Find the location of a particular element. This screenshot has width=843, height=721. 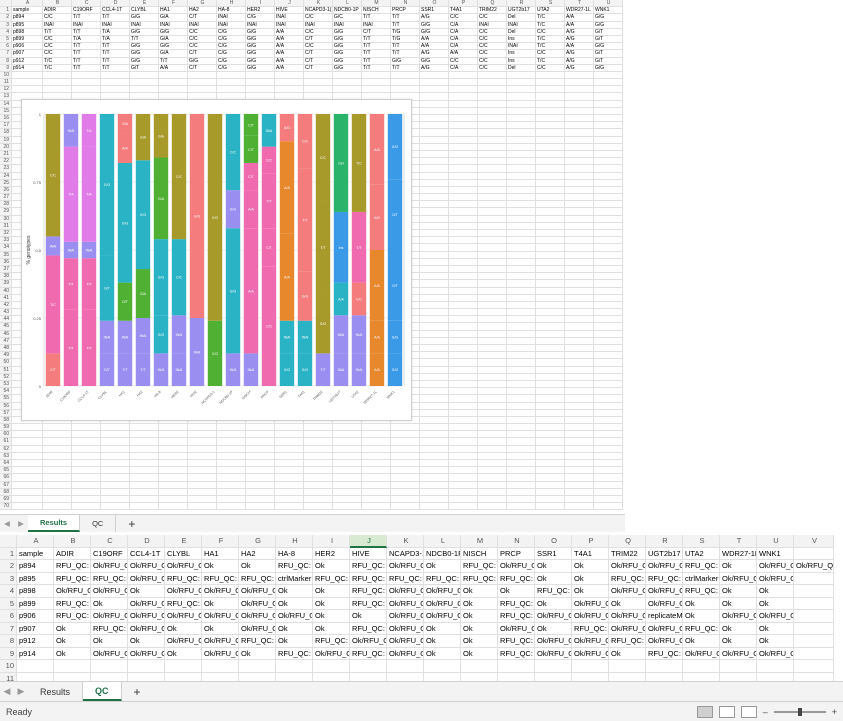

cell: C/T is located at coordinates (318, 61).